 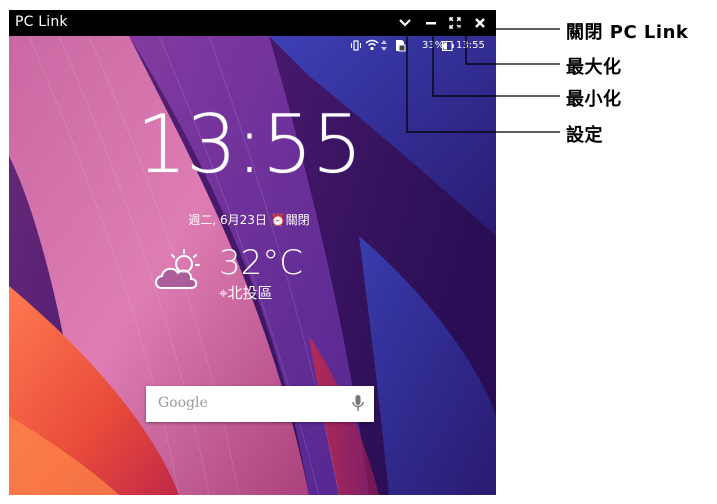 What do you see at coordinates (627, 32) in the screenshot?
I see `callout-close: 關閉 PC Link` at bounding box center [627, 32].